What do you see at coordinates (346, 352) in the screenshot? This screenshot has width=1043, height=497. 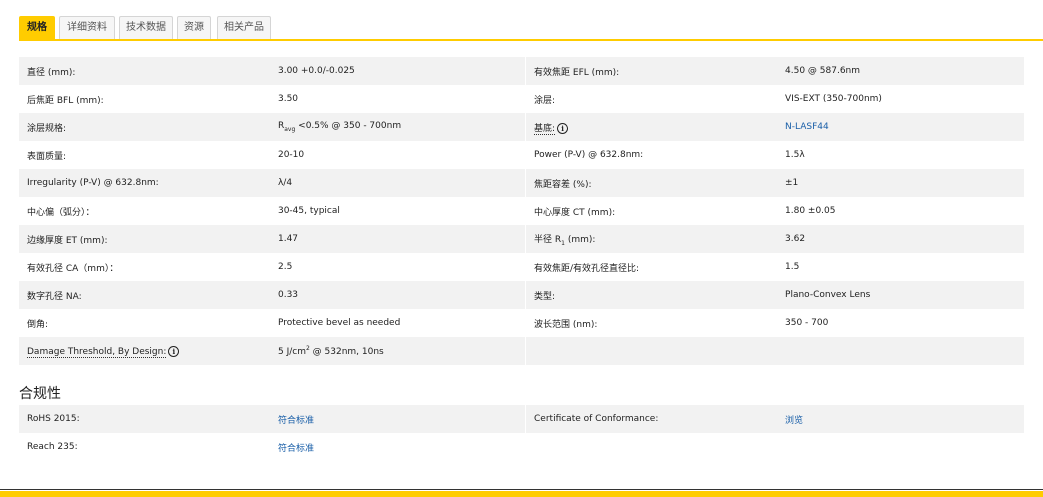 I see `damage-threshold-suffix: @ 532nm, 10ns` at bounding box center [346, 352].